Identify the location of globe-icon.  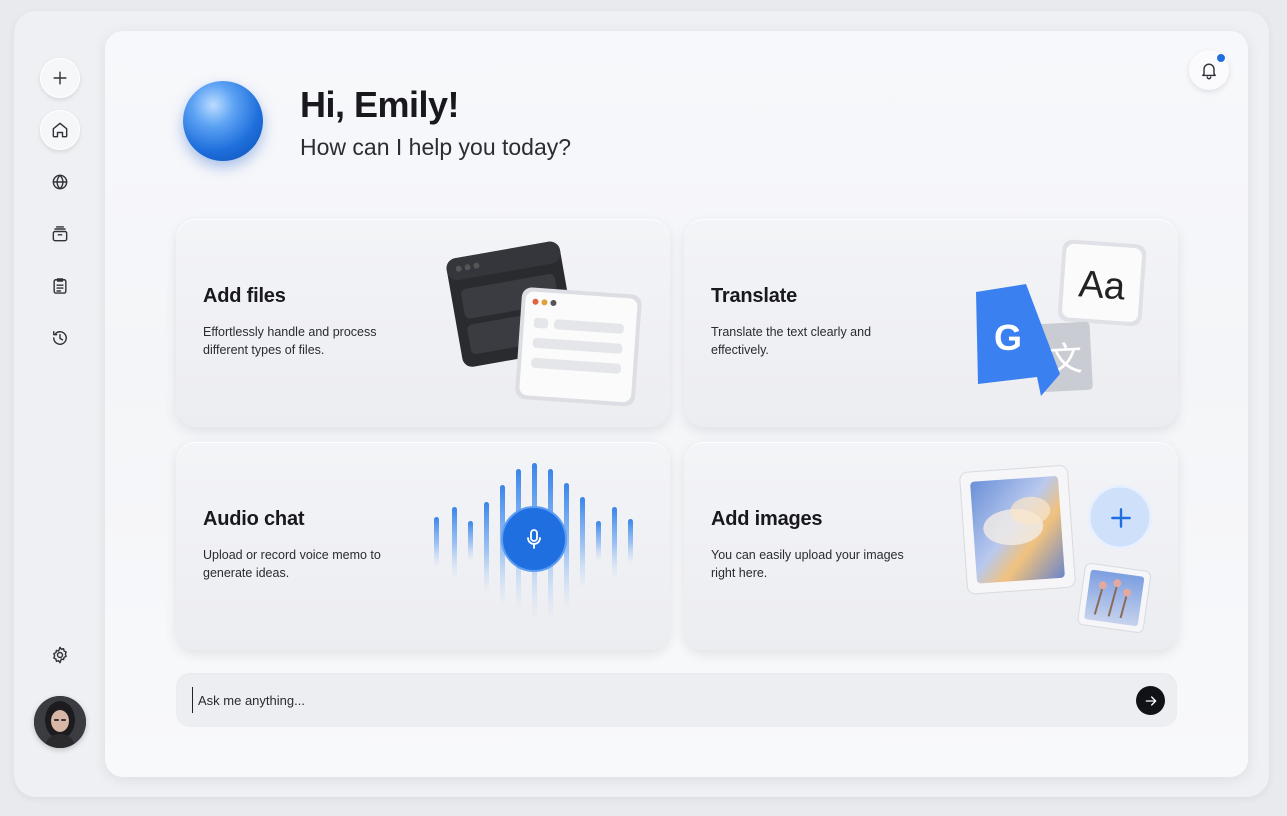
(60, 182).